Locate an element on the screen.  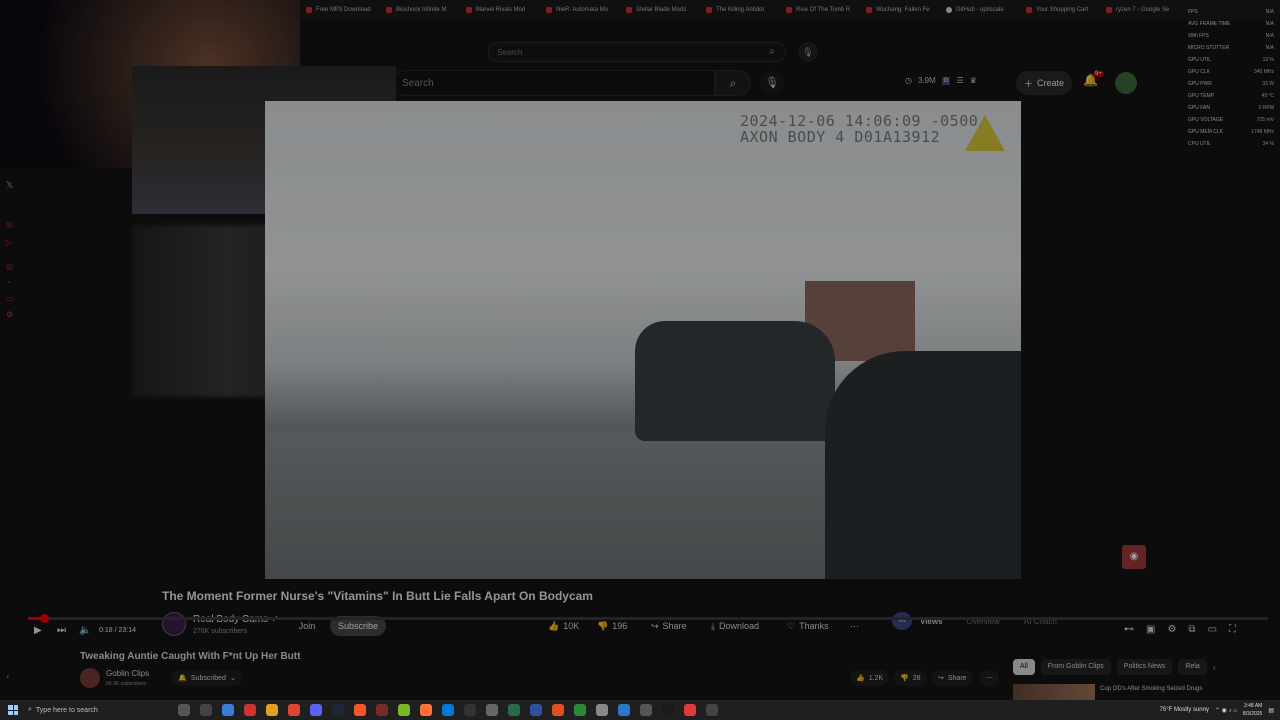
steam-icon is located at coordinates (338, 710).